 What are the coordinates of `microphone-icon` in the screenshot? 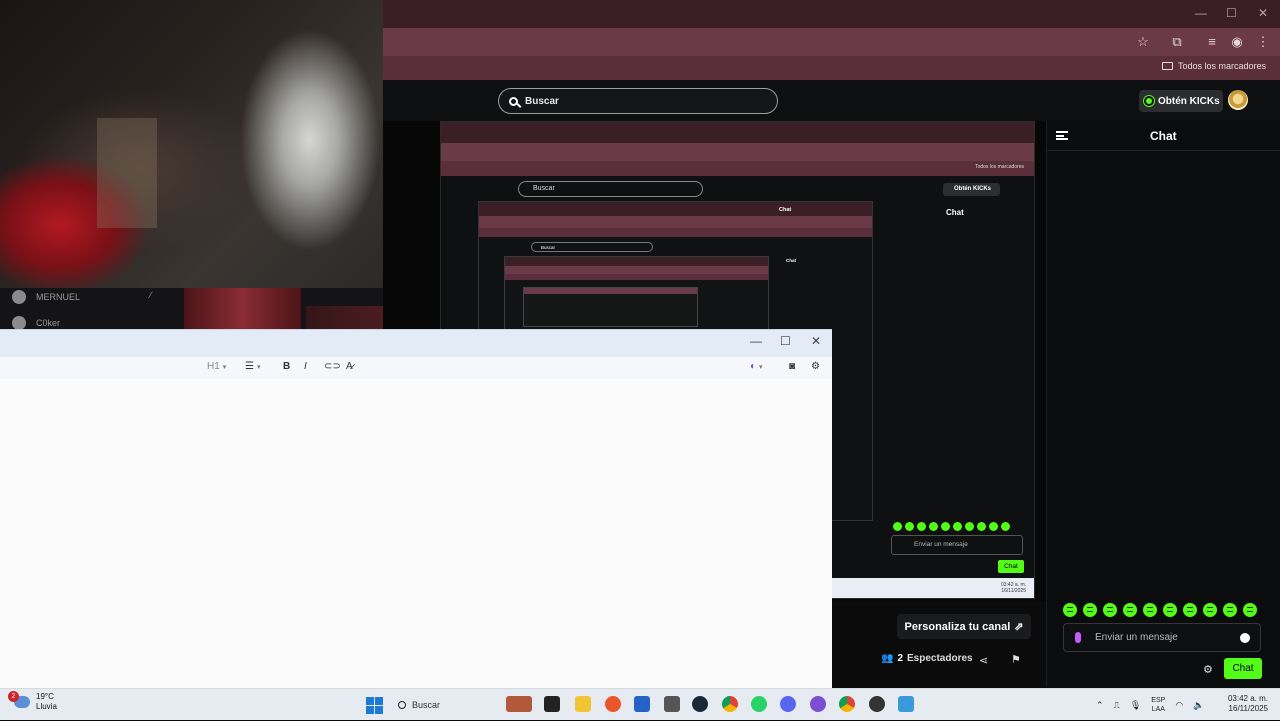 It's located at (1078, 637).